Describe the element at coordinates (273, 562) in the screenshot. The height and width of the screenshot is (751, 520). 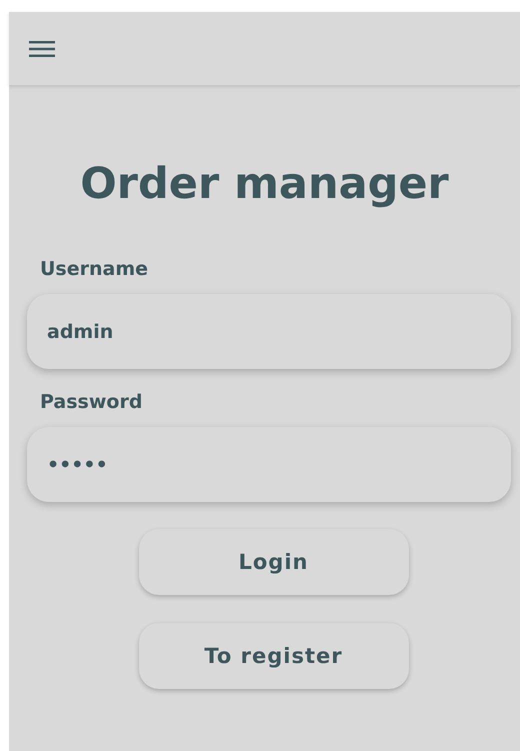
I see `login-button: Login` at that location.